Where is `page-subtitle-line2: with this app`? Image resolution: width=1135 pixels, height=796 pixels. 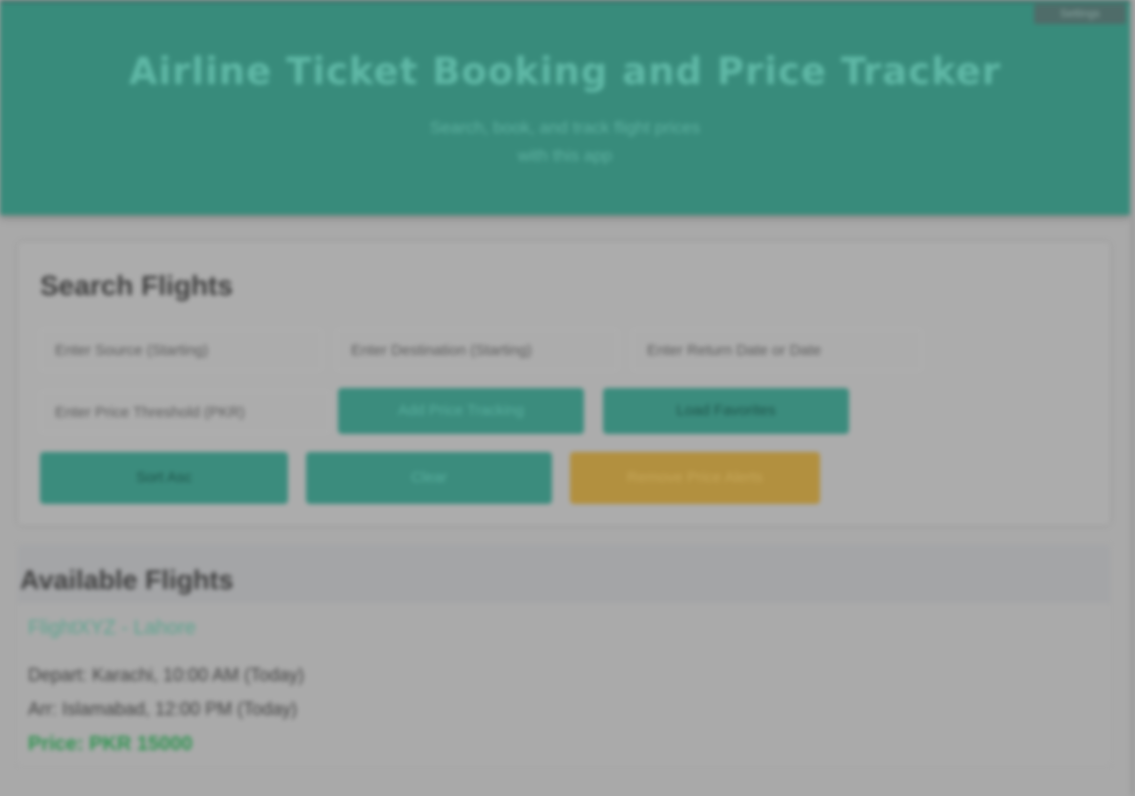
page-subtitle-line2: with this app is located at coordinates (565, 155).